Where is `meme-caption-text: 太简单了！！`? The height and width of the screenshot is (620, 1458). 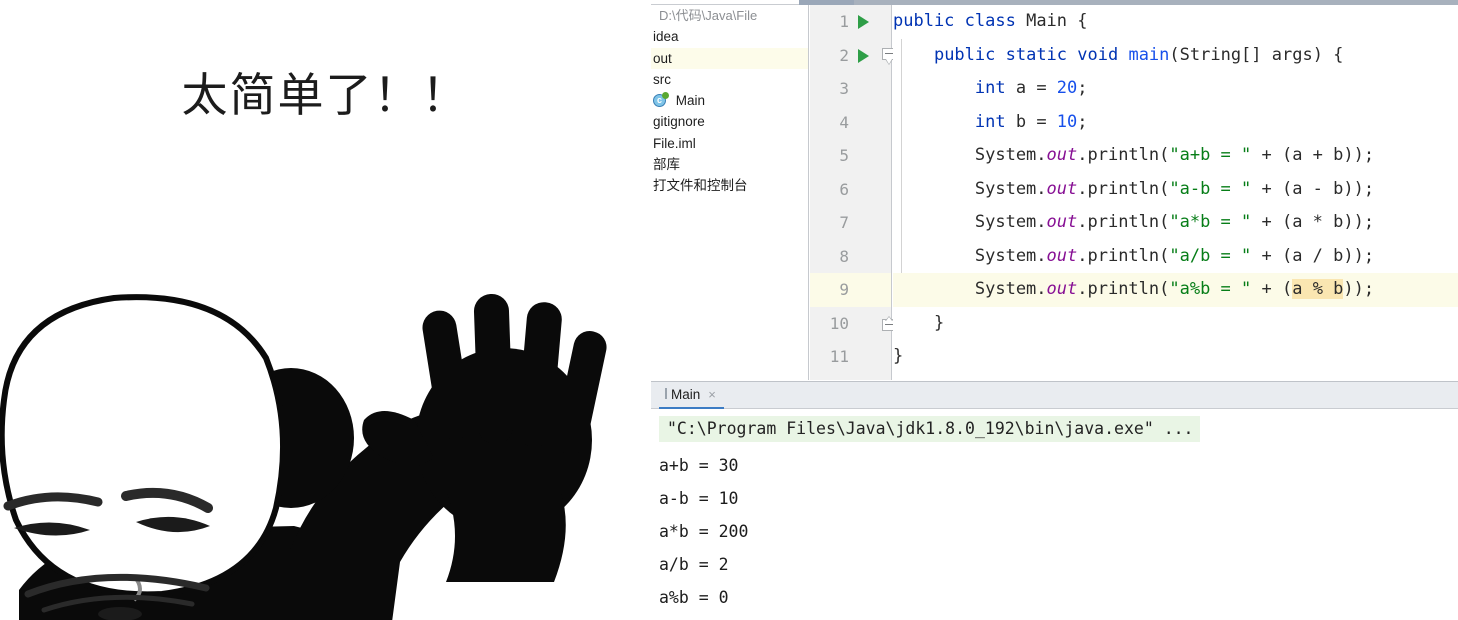
meme-caption-text: 太简单了！！ is located at coordinates (325, 95).